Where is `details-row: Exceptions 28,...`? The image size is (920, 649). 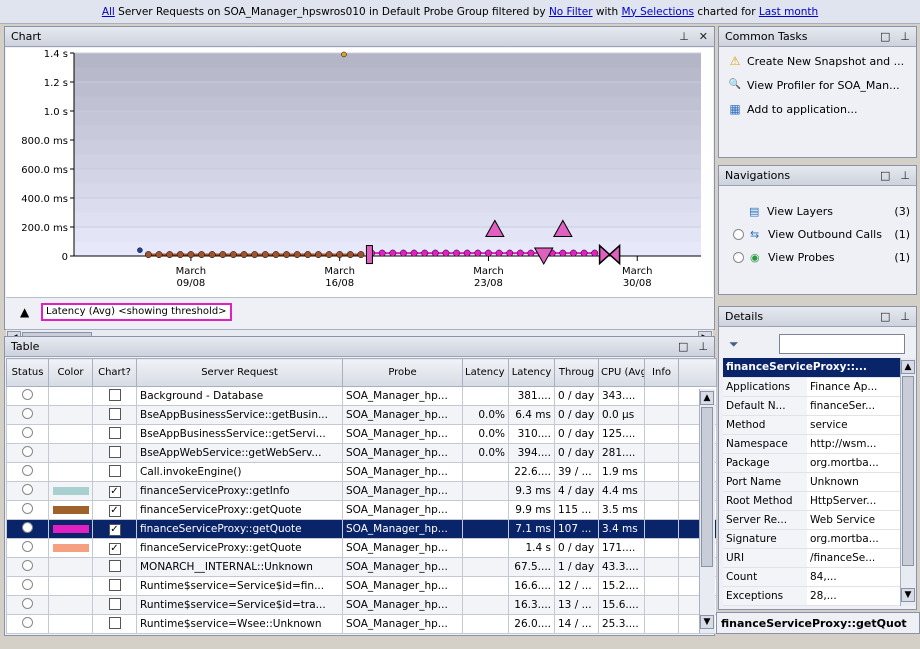 details-row: Exceptions 28,... is located at coordinates (812, 596).